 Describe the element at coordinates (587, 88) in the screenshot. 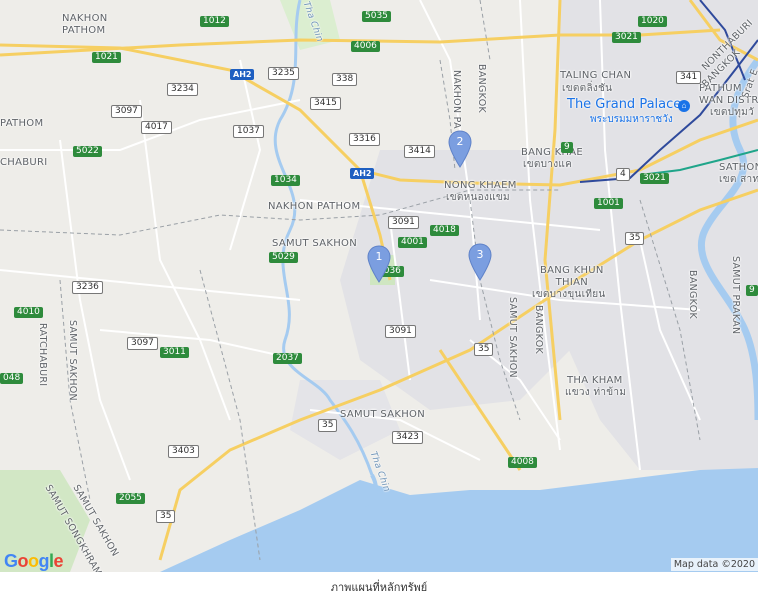

I see `place-label: เขตตลิ่งชัน` at that location.